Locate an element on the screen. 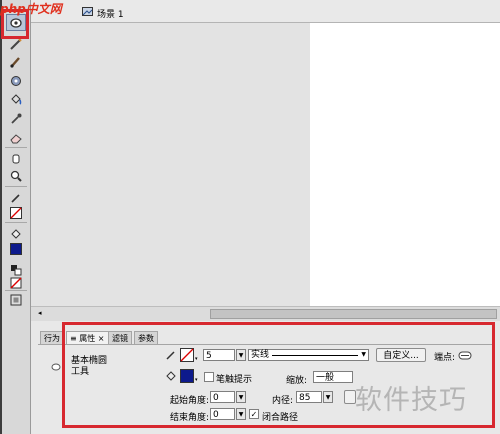 This screenshot has height=434, width=500. fill-color-swatch-icon is located at coordinates (16, 248).